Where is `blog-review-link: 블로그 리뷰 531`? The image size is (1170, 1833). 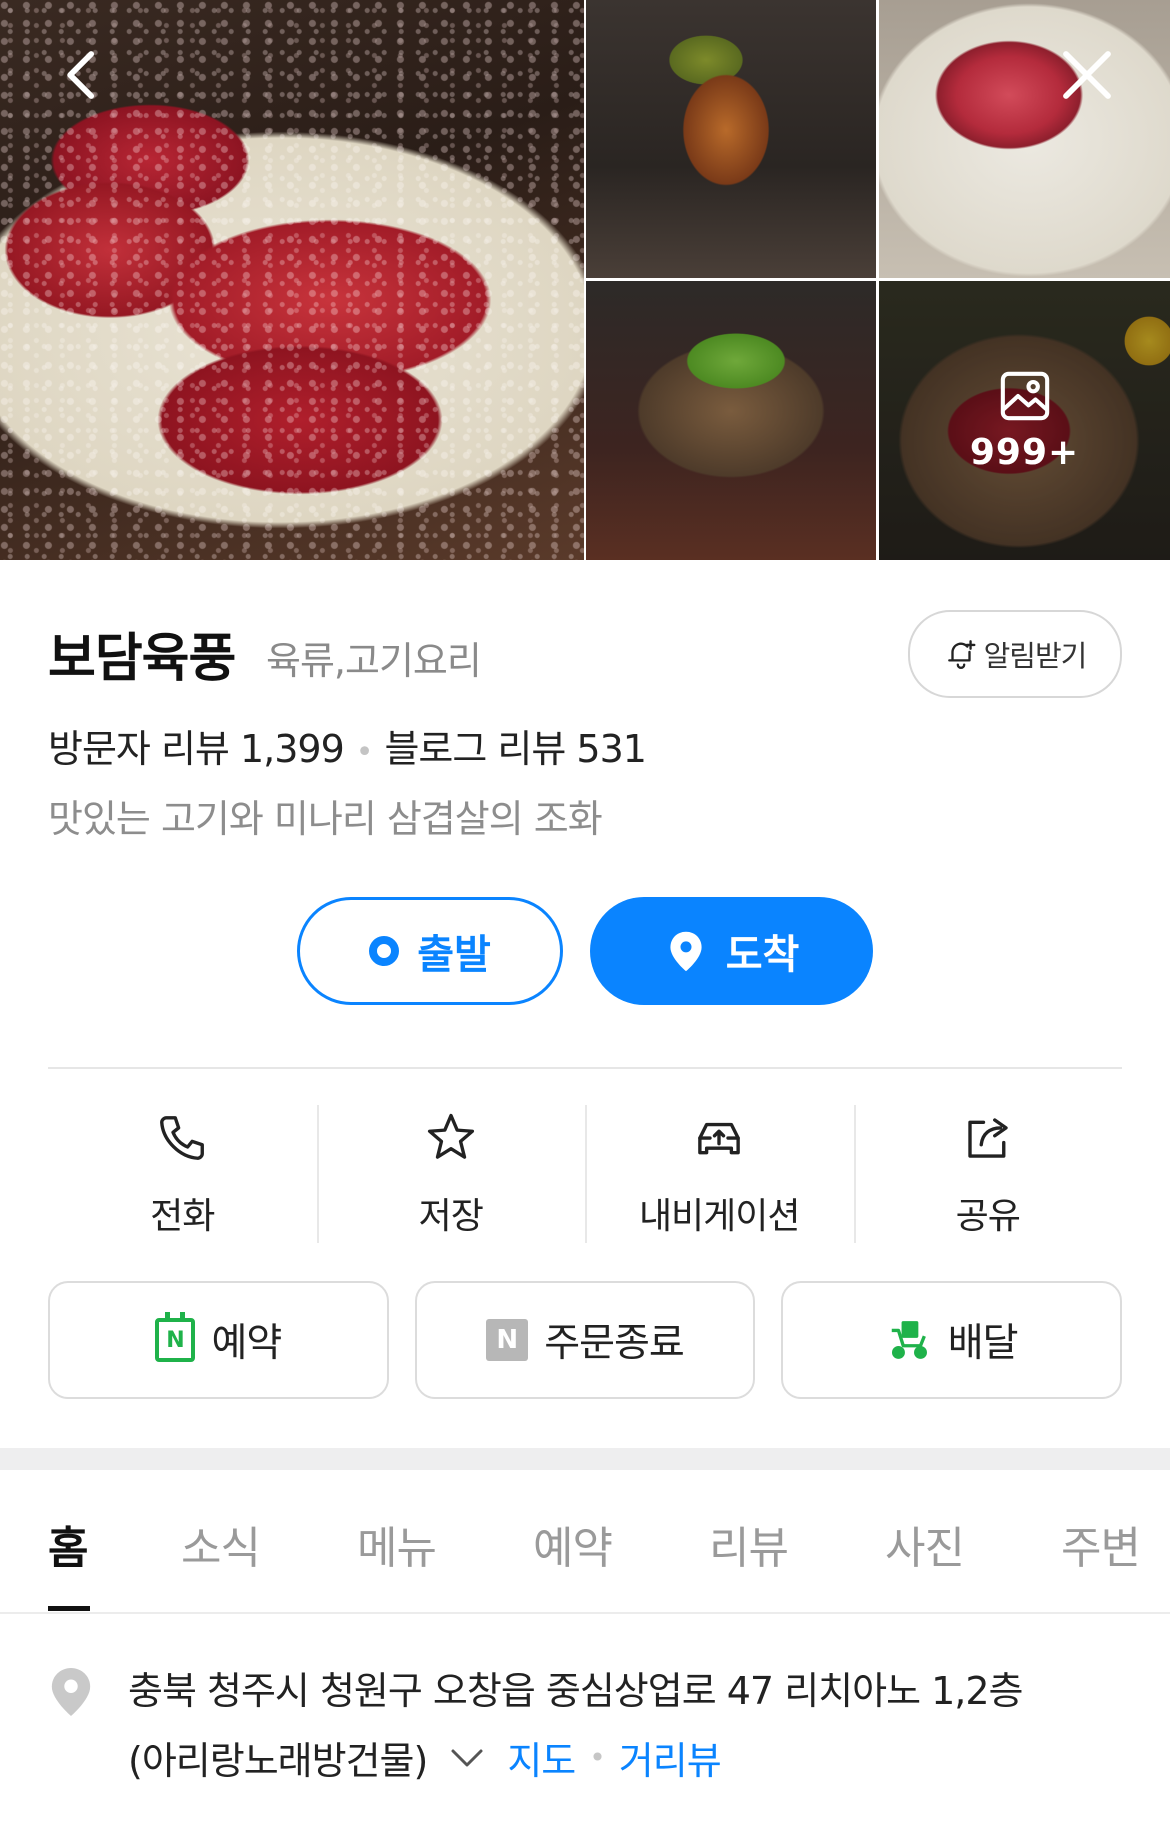
blog-review-link: 블로그 리뷰 531 is located at coordinates (515, 749).